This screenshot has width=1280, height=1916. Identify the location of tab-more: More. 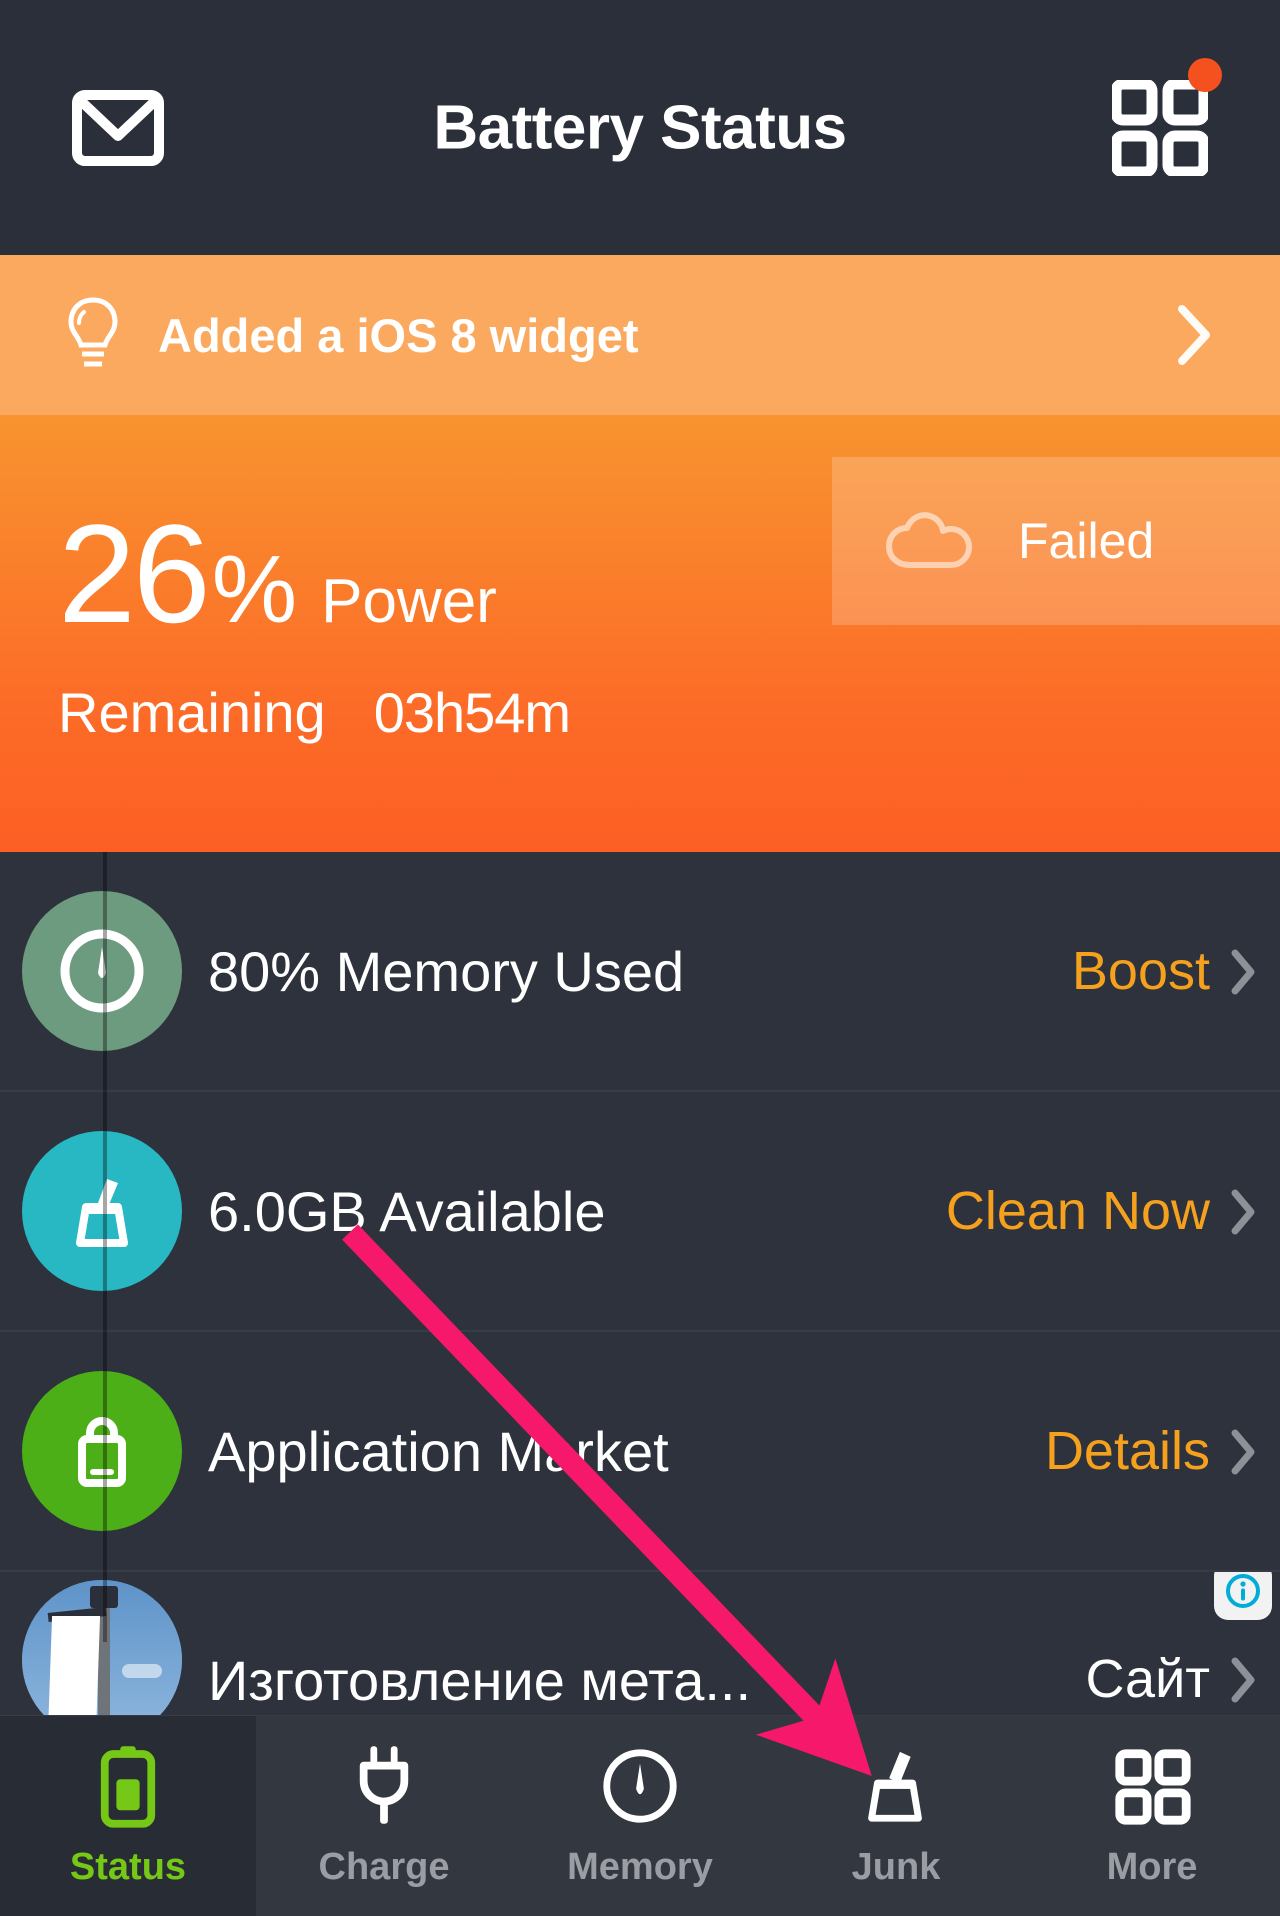
(1152, 1816).